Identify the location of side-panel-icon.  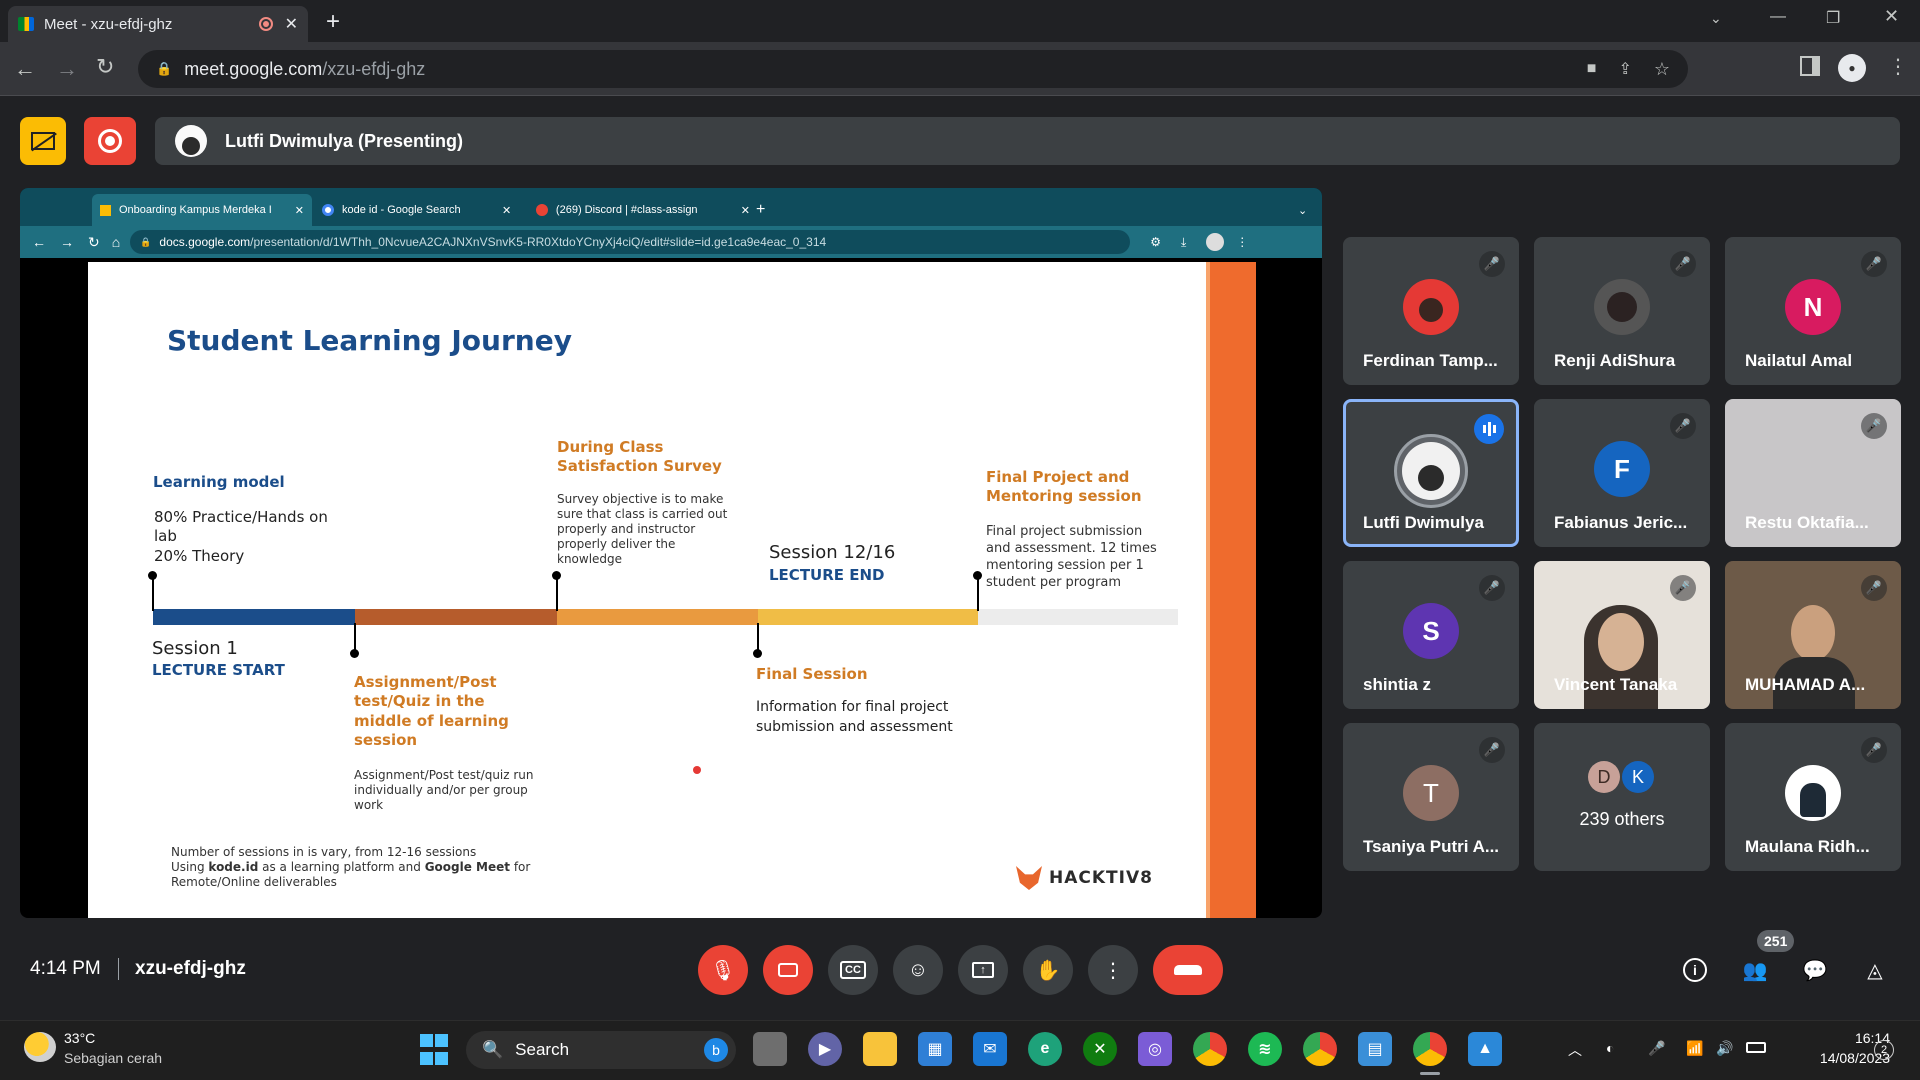
(1810, 66).